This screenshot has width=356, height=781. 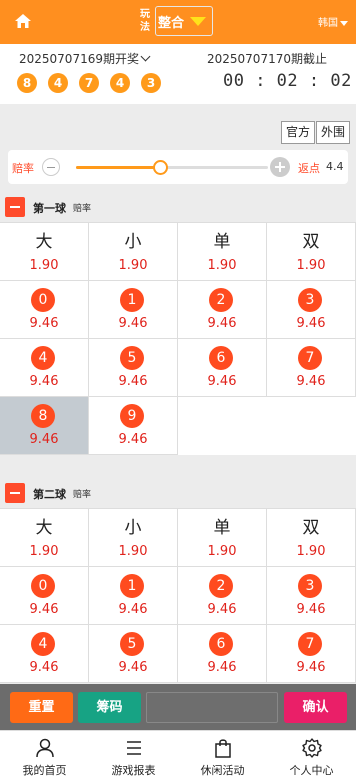 I want to click on region-select: 韩国, so click(x=333, y=21).